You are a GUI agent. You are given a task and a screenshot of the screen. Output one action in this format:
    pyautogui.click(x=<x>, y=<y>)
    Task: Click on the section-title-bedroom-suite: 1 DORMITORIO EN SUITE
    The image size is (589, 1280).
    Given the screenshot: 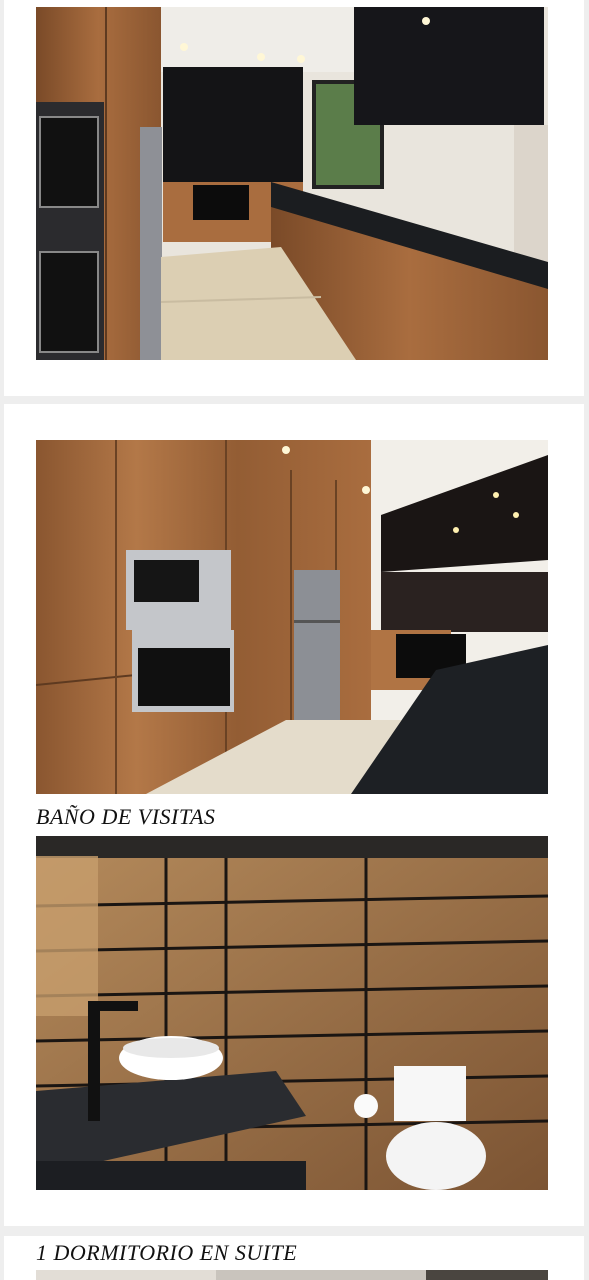 What is the action you would take?
    pyautogui.click(x=167, y=1252)
    